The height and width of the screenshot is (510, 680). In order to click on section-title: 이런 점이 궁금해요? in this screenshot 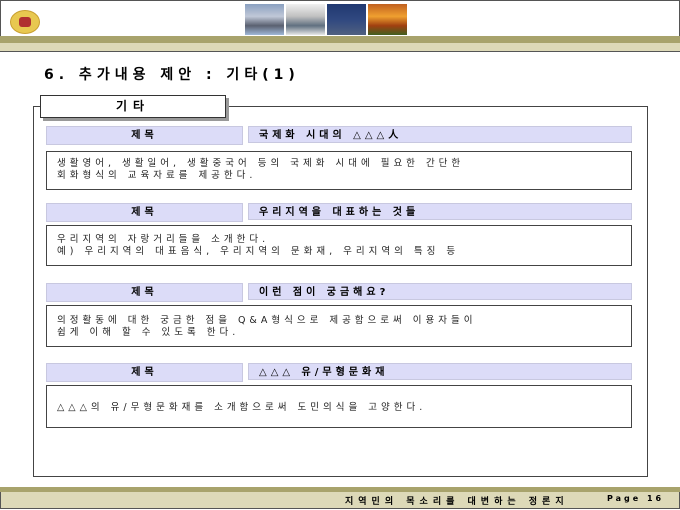, I will do `click(440, 291)`.